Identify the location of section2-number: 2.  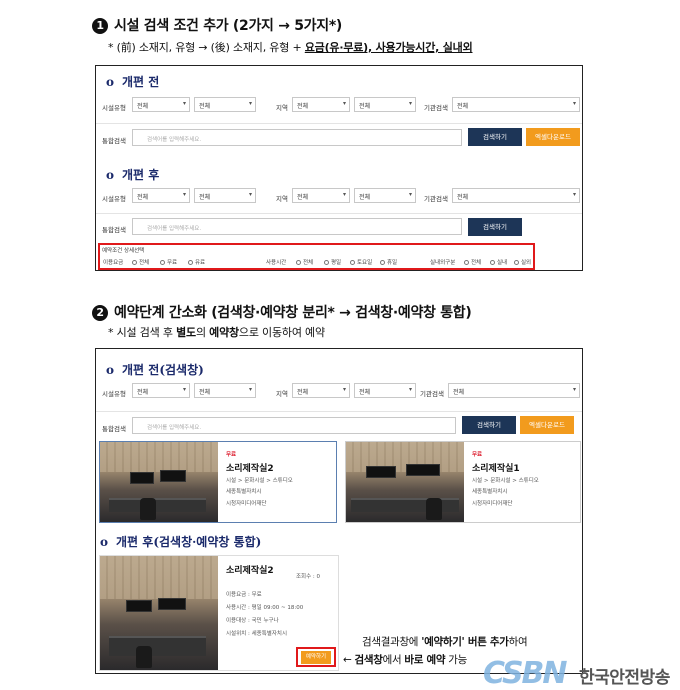
(100, 313).